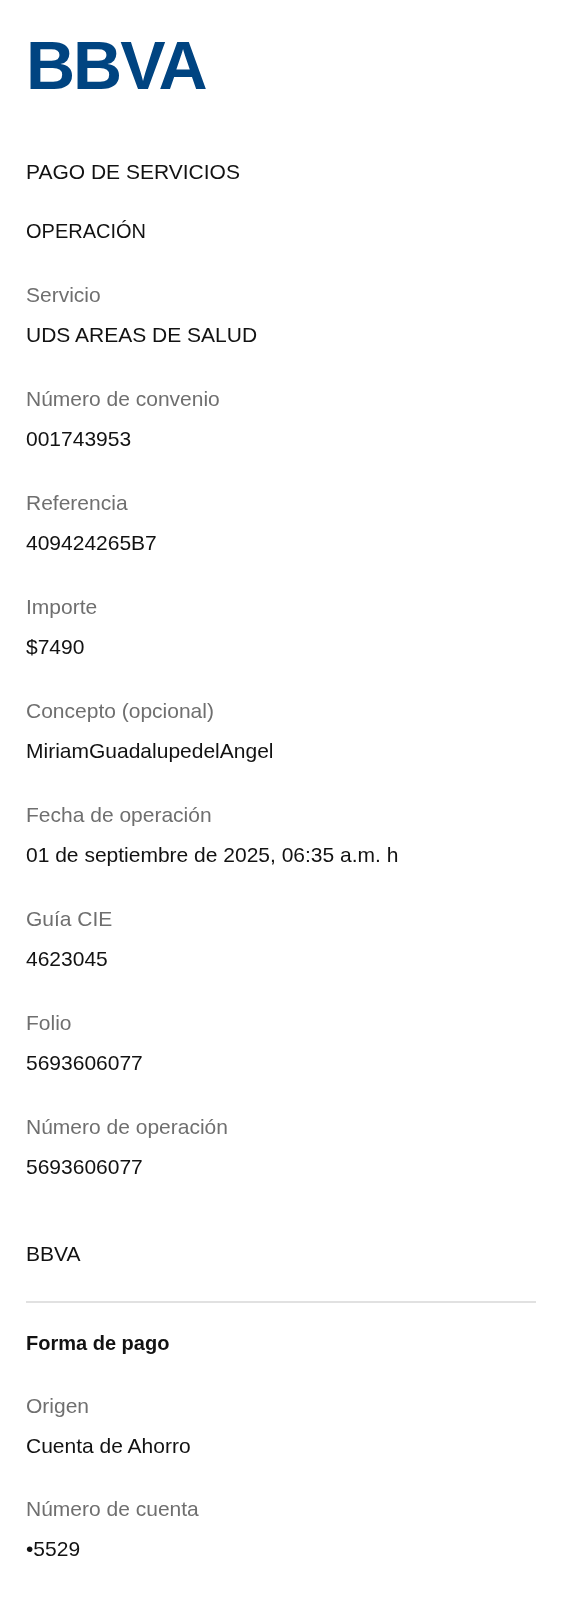 This screenshot has height=1600, width=572. Describe the element at coordinates (77, 503) in the screenshot. I see `field-label: Referencia` at that location.